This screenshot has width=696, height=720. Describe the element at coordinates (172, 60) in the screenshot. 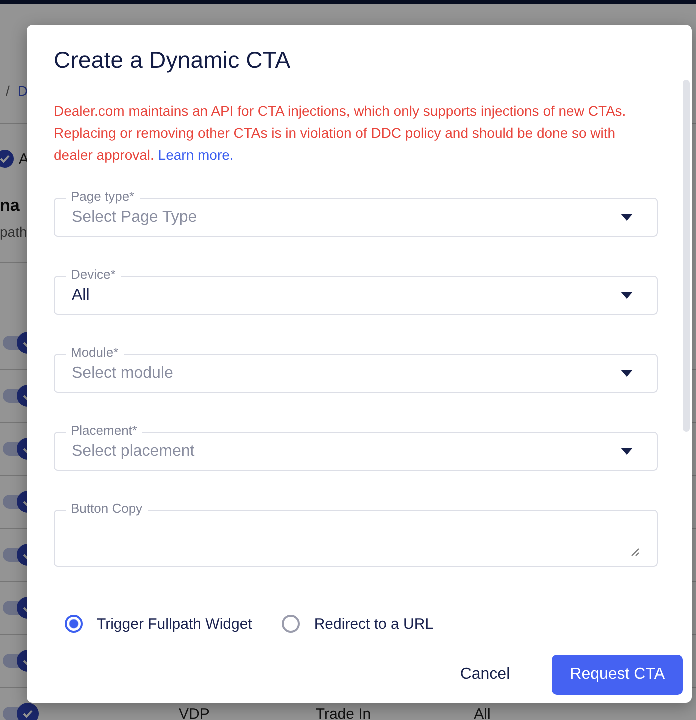

I see `dialog-title: Create a Dynamic CTA` at that location.